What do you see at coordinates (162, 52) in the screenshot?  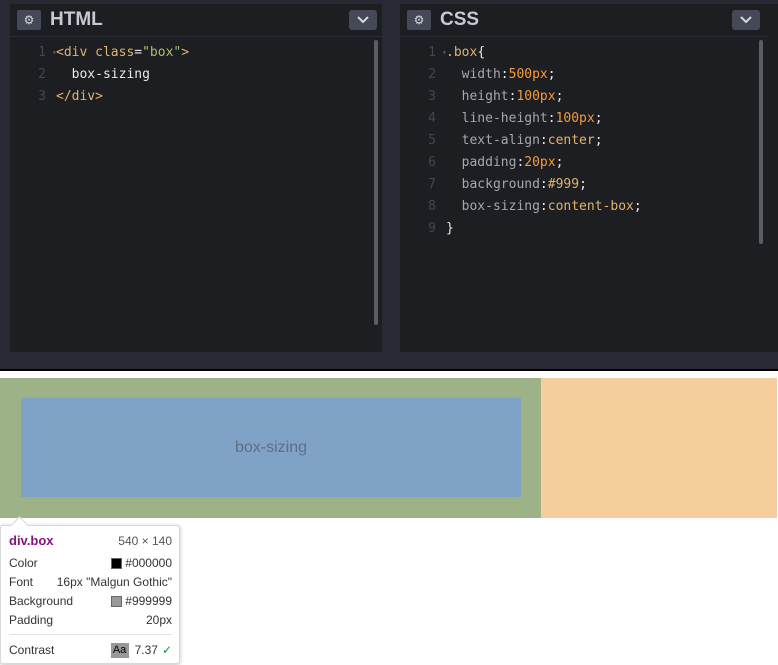 I see `code-token: "box"` at bounding box center [162, 52].